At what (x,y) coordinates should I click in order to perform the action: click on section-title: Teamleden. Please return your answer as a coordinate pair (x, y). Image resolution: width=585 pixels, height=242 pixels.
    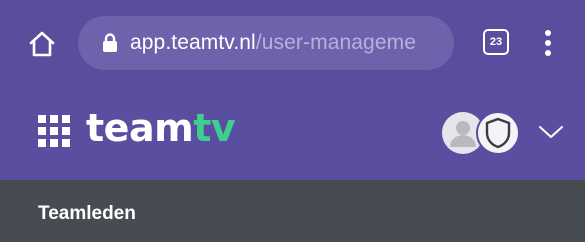
    Looking at the image, I should click on (87, 213).